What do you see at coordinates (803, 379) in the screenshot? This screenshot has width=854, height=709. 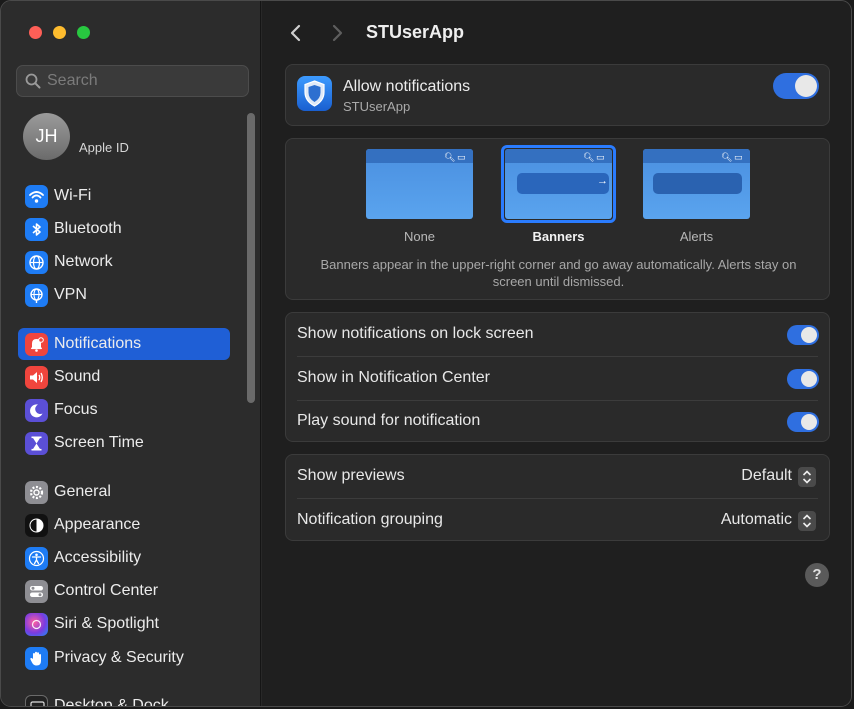 I see `notification-center-toggle` at bounding box center [803, 379].